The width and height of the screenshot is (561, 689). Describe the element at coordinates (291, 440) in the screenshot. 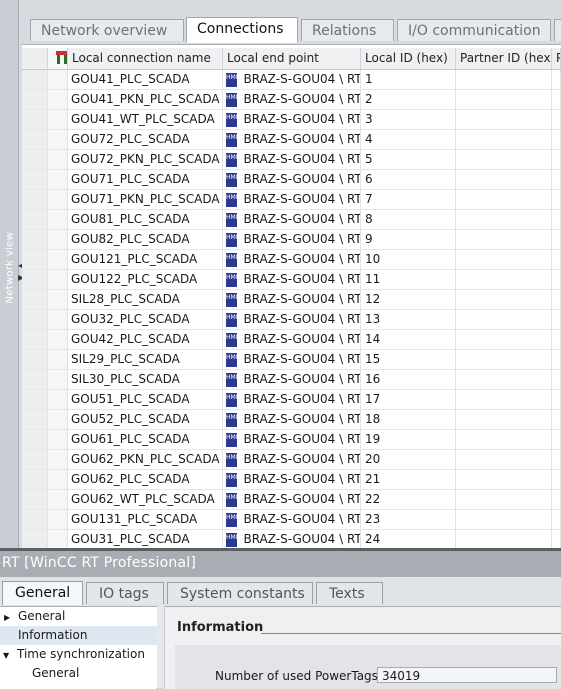

I see `table-row: GOU61_PLC_SCADA HMI BRAZ-S-GOU04 \ RT 19` at that location.